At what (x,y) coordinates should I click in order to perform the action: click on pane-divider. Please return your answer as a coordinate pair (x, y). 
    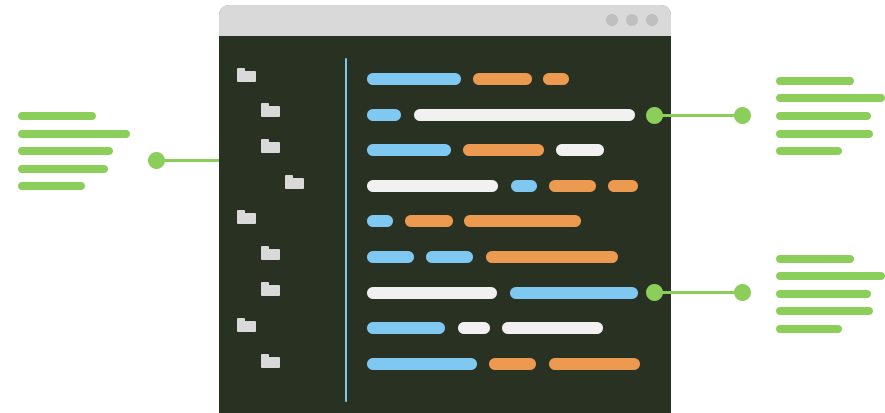
    Looking at the image, I should click on (346, 230).